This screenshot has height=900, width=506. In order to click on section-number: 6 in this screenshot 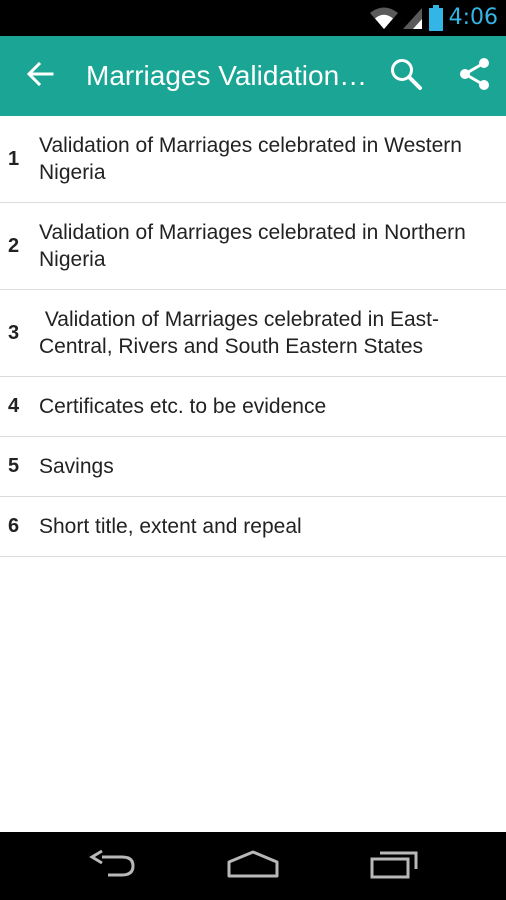, I will do `click(14, 526)`.